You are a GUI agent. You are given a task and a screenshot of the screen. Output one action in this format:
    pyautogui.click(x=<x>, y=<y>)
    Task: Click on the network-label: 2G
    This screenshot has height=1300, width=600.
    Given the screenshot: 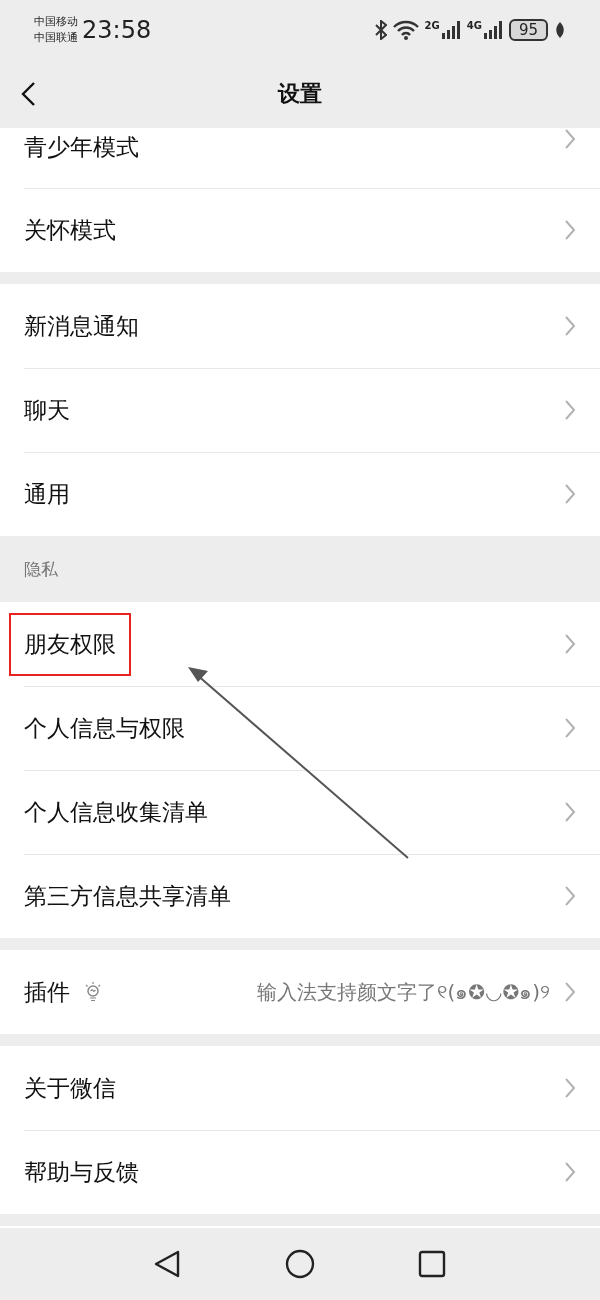 What is the action you would take?
    pyautogui.click(x=432, y=25)
    